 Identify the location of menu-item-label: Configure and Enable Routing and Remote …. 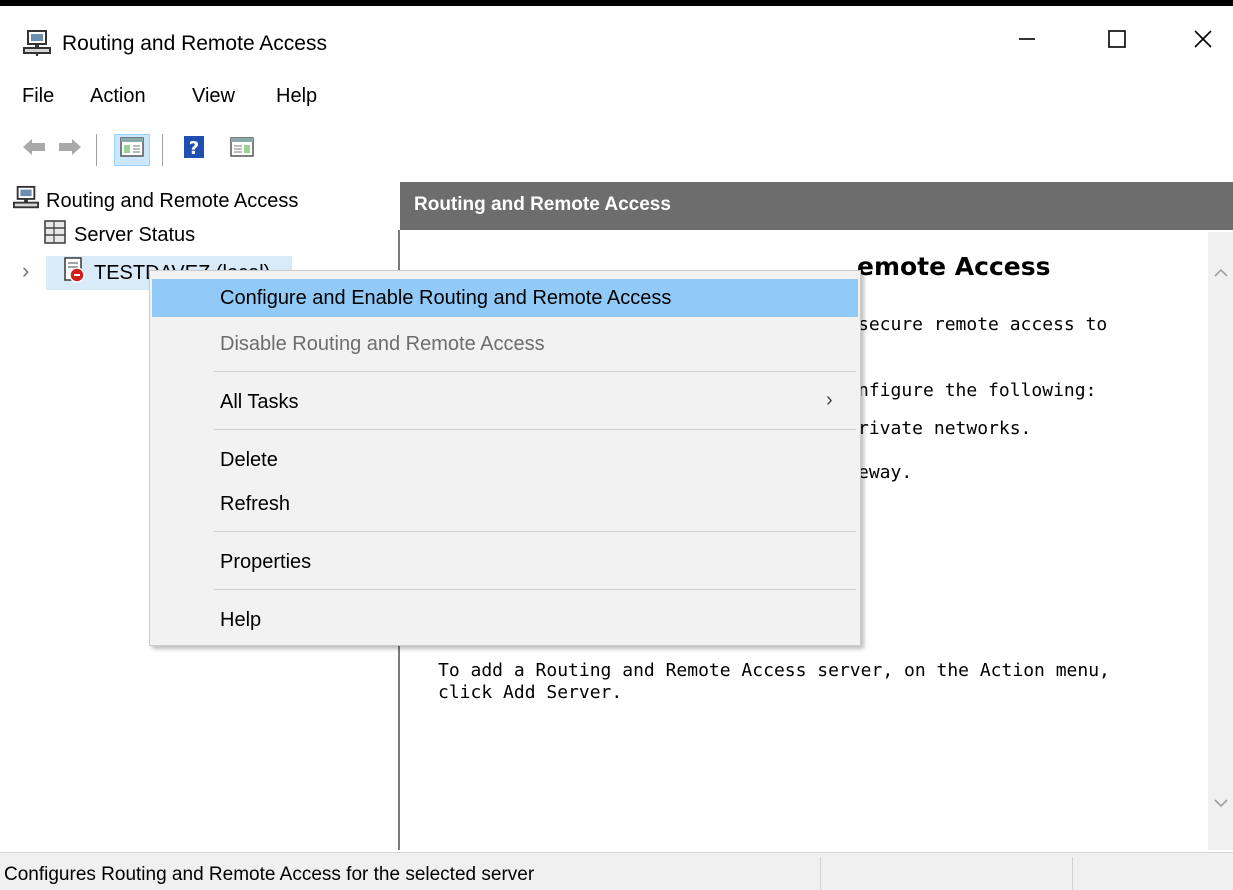
(446, 298).